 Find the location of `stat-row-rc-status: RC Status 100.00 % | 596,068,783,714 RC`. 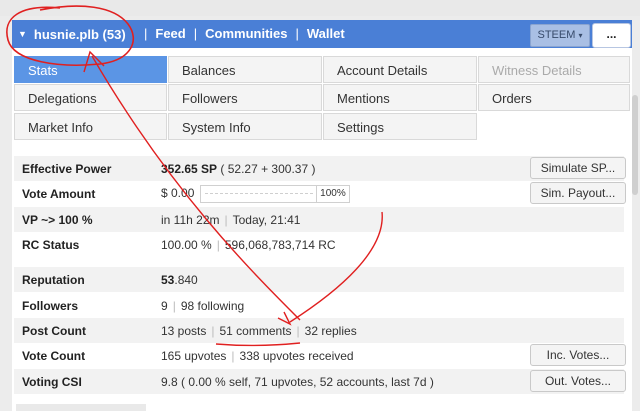

stat-row-rc-status: RC Status 100.00 % | 596,068,783,714 RC is located at coordinates (319, 244).